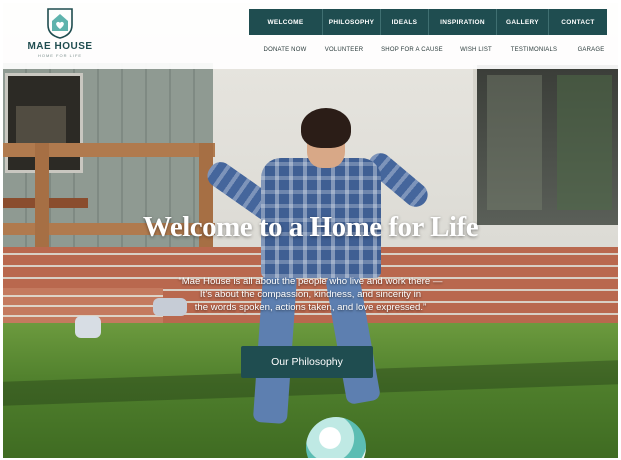 Image resolution: width=621 pixels, height=460 pixels. Describe the element at coordinates (326, 128) in the screenshot. I see `person-hair` at that location.